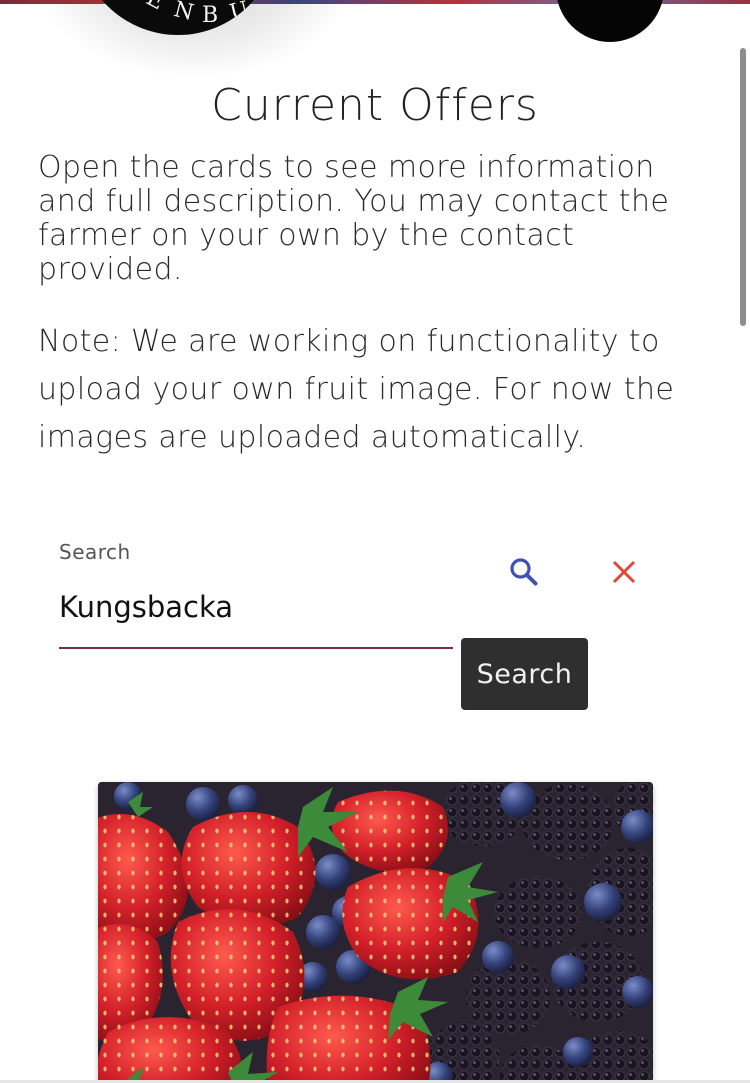 Image resolution: width=750 pixels, height=1083 pixels. Describe the element at coordinates (524, 572) in the screenshot. I see `search-icon` at that location.